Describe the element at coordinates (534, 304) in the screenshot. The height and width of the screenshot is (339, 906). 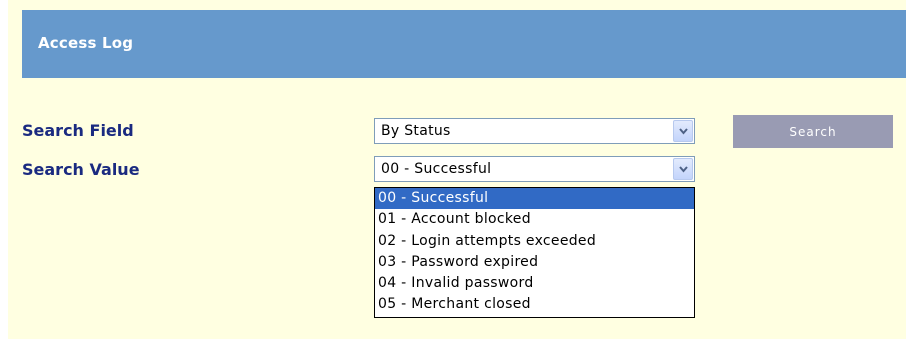
I see `dropdown-option: 05 - Merchant closed` at that location.